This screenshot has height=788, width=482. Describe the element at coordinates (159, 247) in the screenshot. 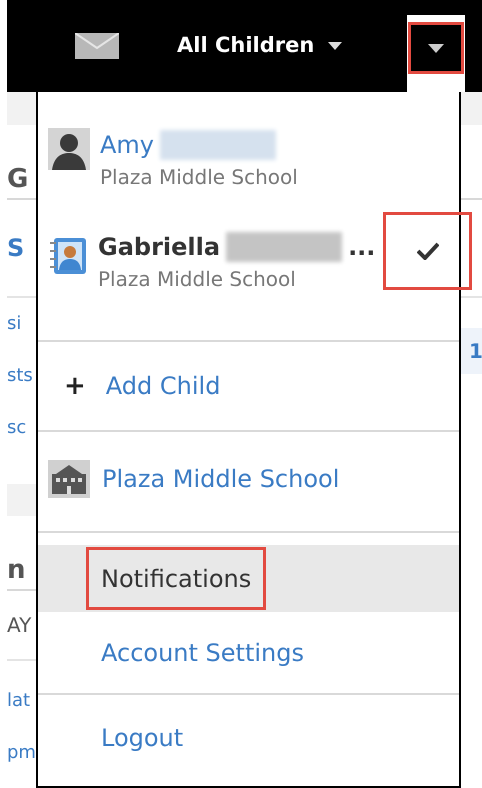

I see `child-name: Gabriella` at that location.